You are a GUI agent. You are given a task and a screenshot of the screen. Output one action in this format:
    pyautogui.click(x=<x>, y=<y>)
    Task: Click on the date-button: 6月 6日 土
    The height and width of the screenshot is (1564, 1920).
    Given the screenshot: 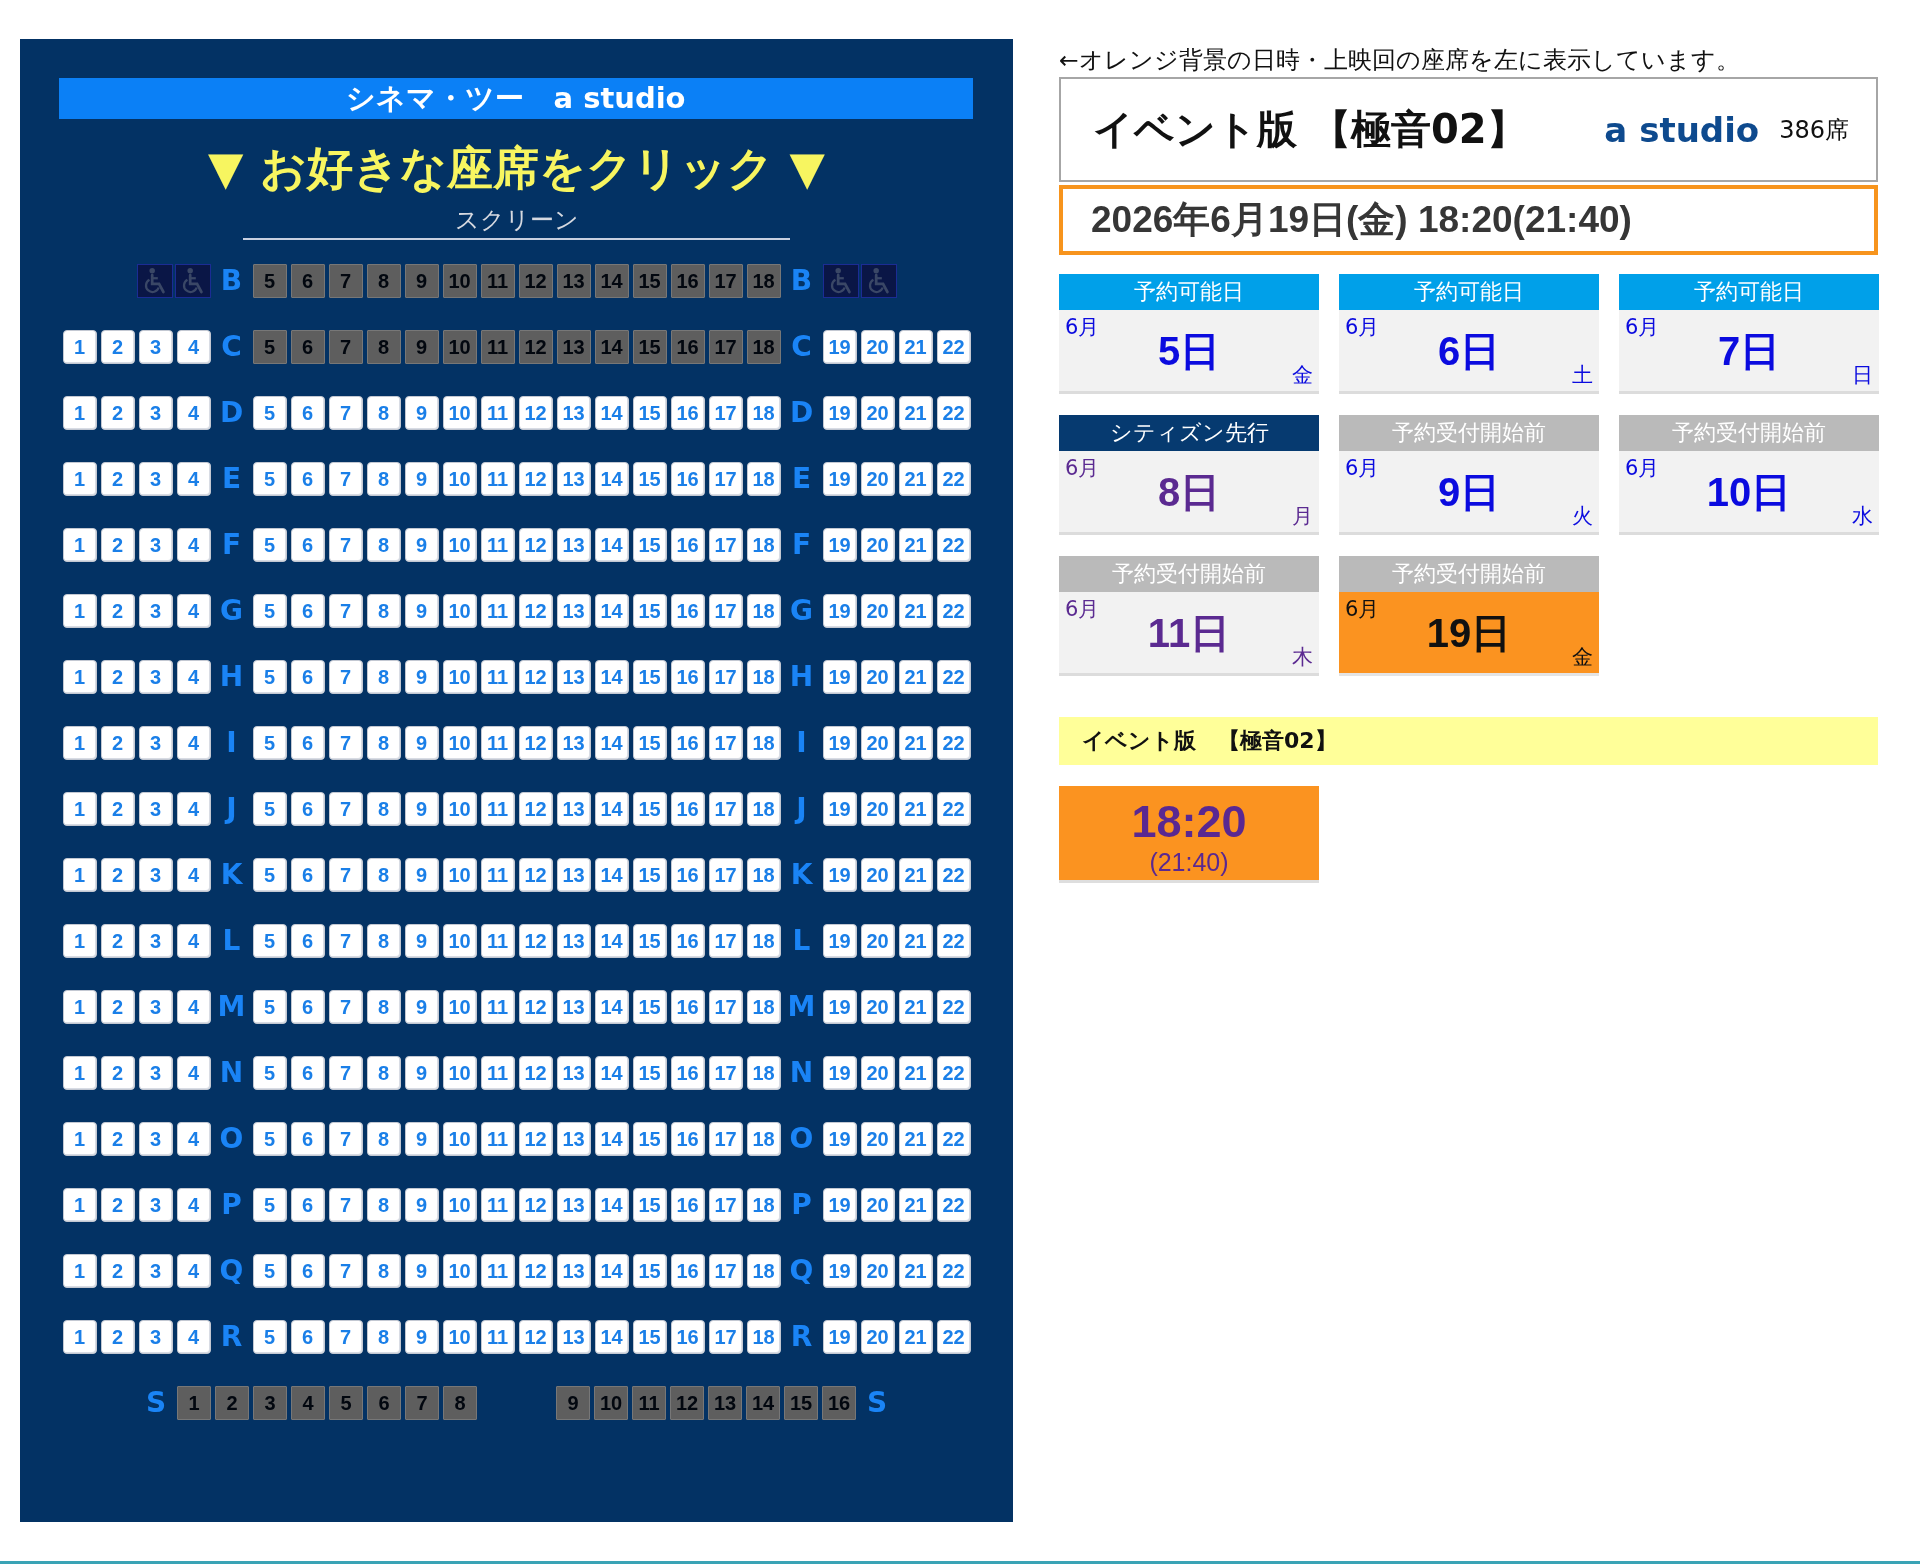 What is the action you would take?
    pyautogui.click(x=1469, y=352)
    